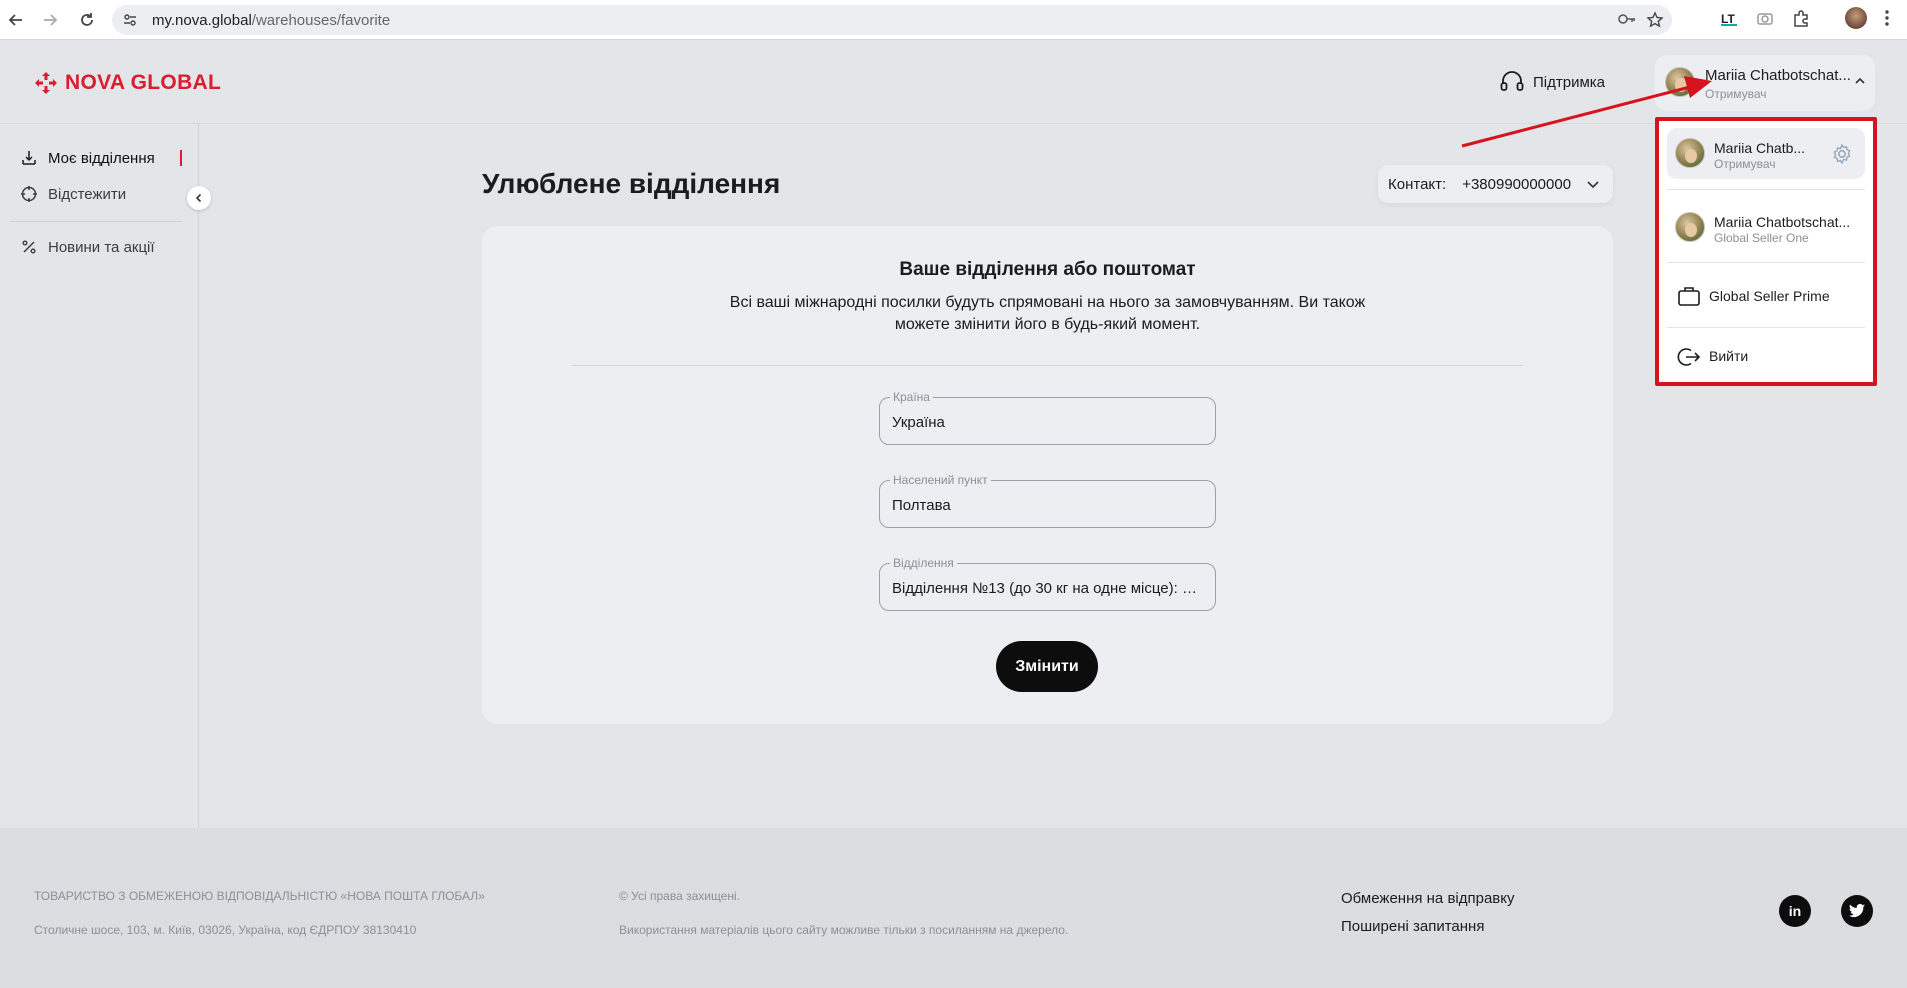 Image resolution: width=1907 pixels, height=988 pixels. I want to click on account-role: Отримувач, so click(1745, 164).